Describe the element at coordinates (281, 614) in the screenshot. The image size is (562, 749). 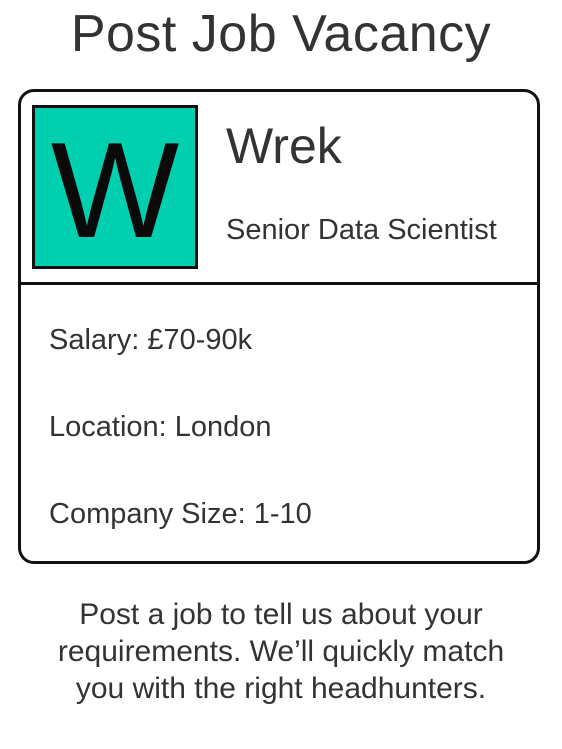
I see `description-line: Post a job to tell us about your` at that location.